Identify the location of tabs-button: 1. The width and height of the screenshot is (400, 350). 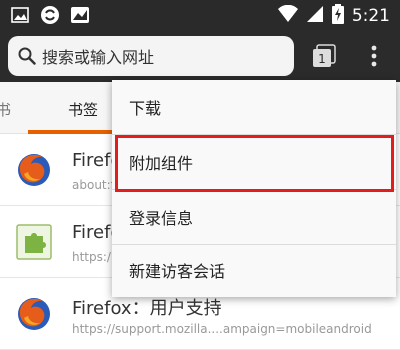
(324, 56).